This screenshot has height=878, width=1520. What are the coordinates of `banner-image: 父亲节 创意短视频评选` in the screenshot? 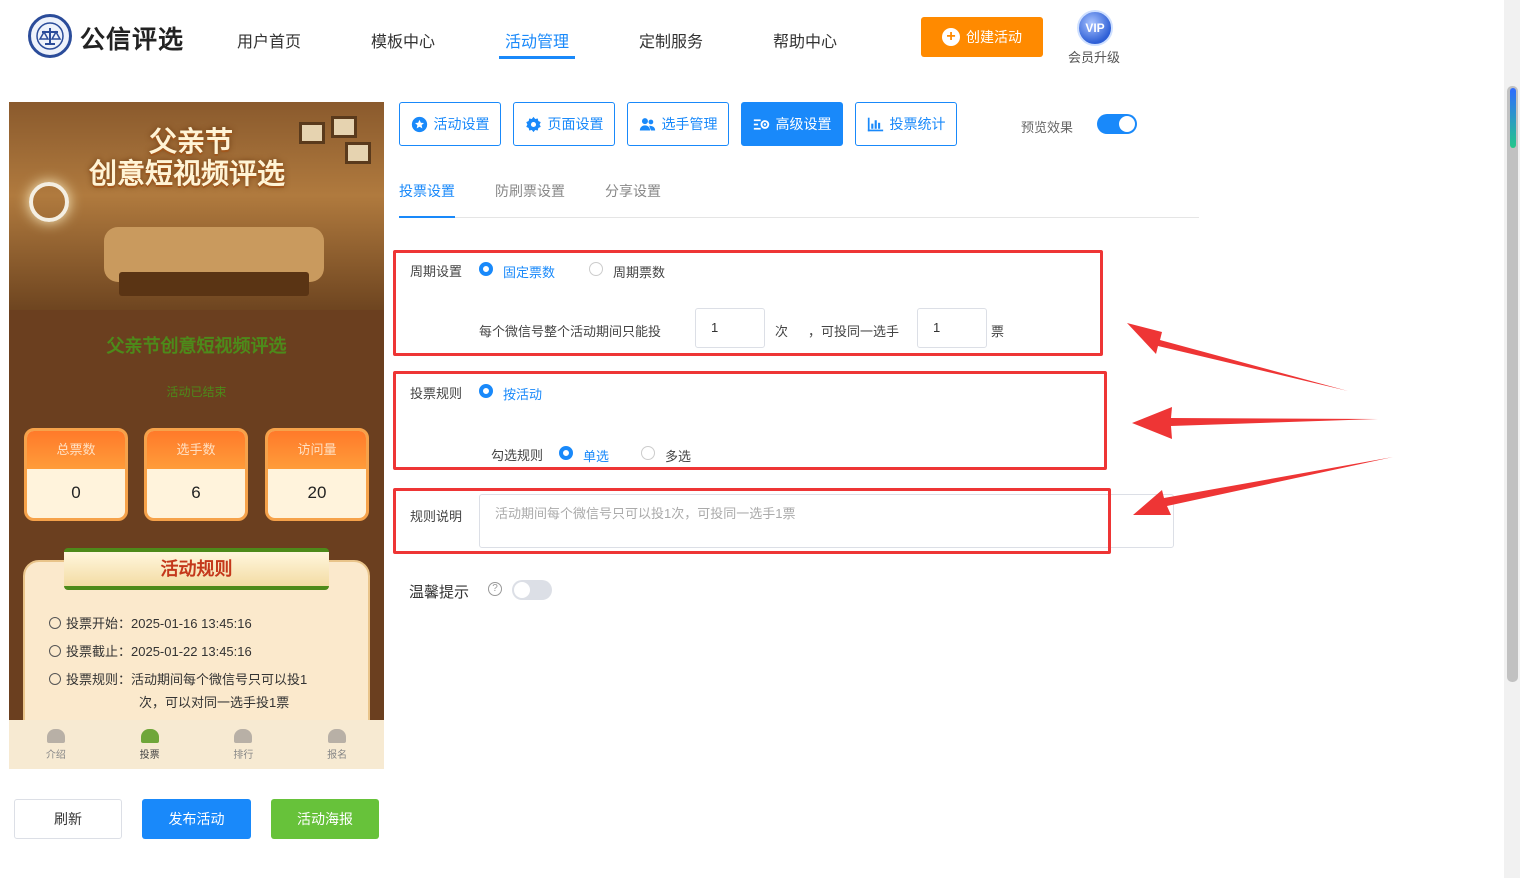 It's located at (196, 206).